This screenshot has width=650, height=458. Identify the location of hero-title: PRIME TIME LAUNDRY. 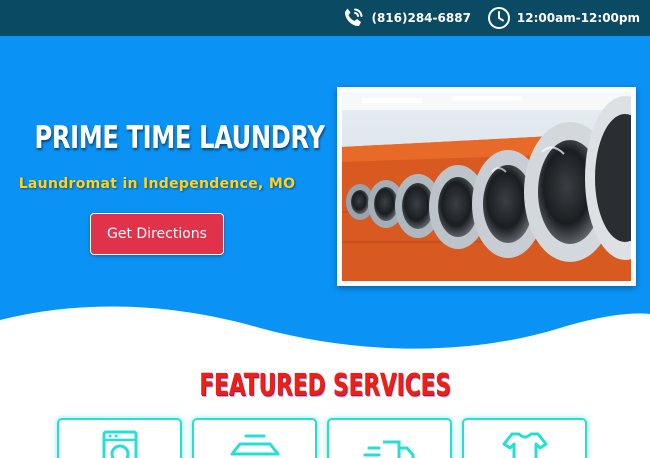
(179, 138).